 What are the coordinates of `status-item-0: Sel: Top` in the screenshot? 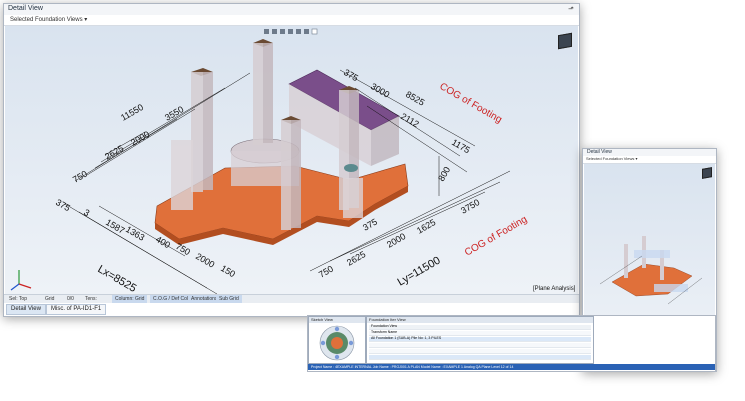 It's located at (18, 299).